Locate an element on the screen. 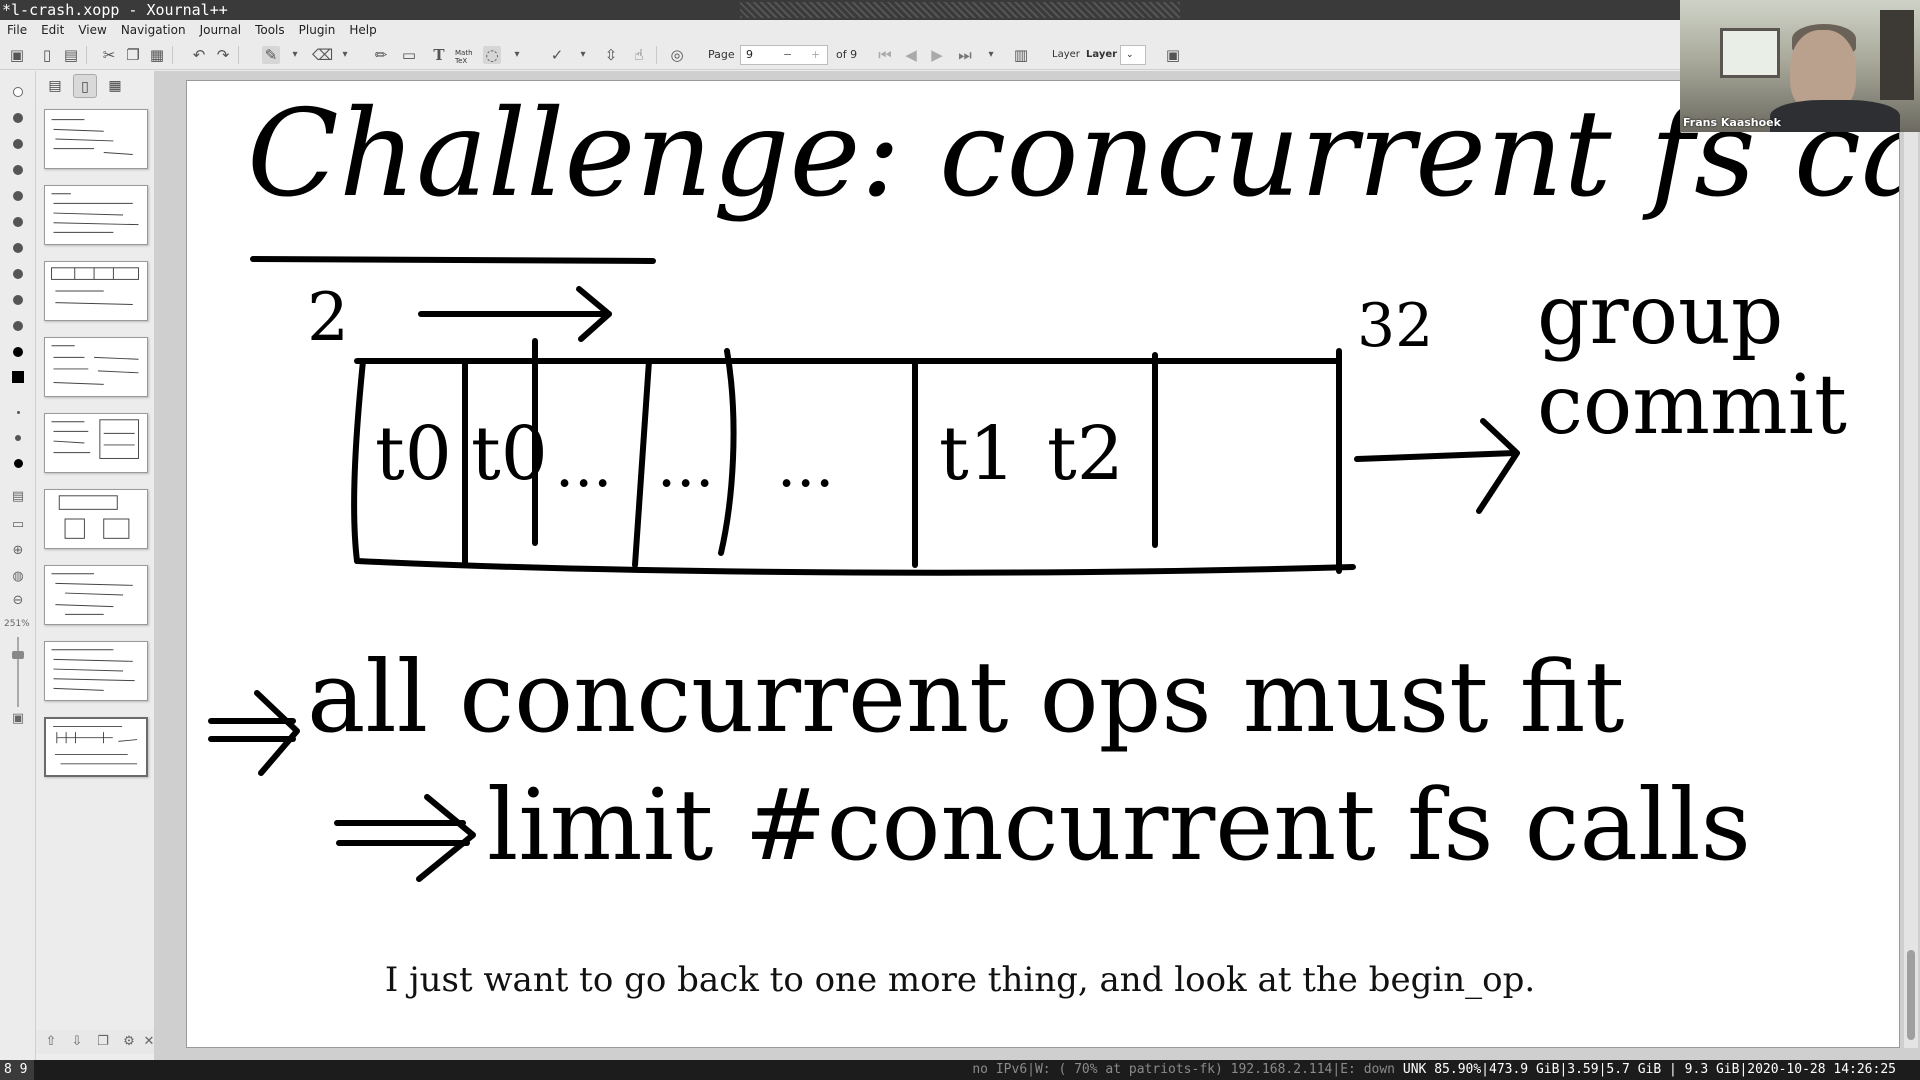 Image resolution: width=1920 pixels, height=1080 pixels. math-tex-button: Math TeX is located at coordinates (464, 57).